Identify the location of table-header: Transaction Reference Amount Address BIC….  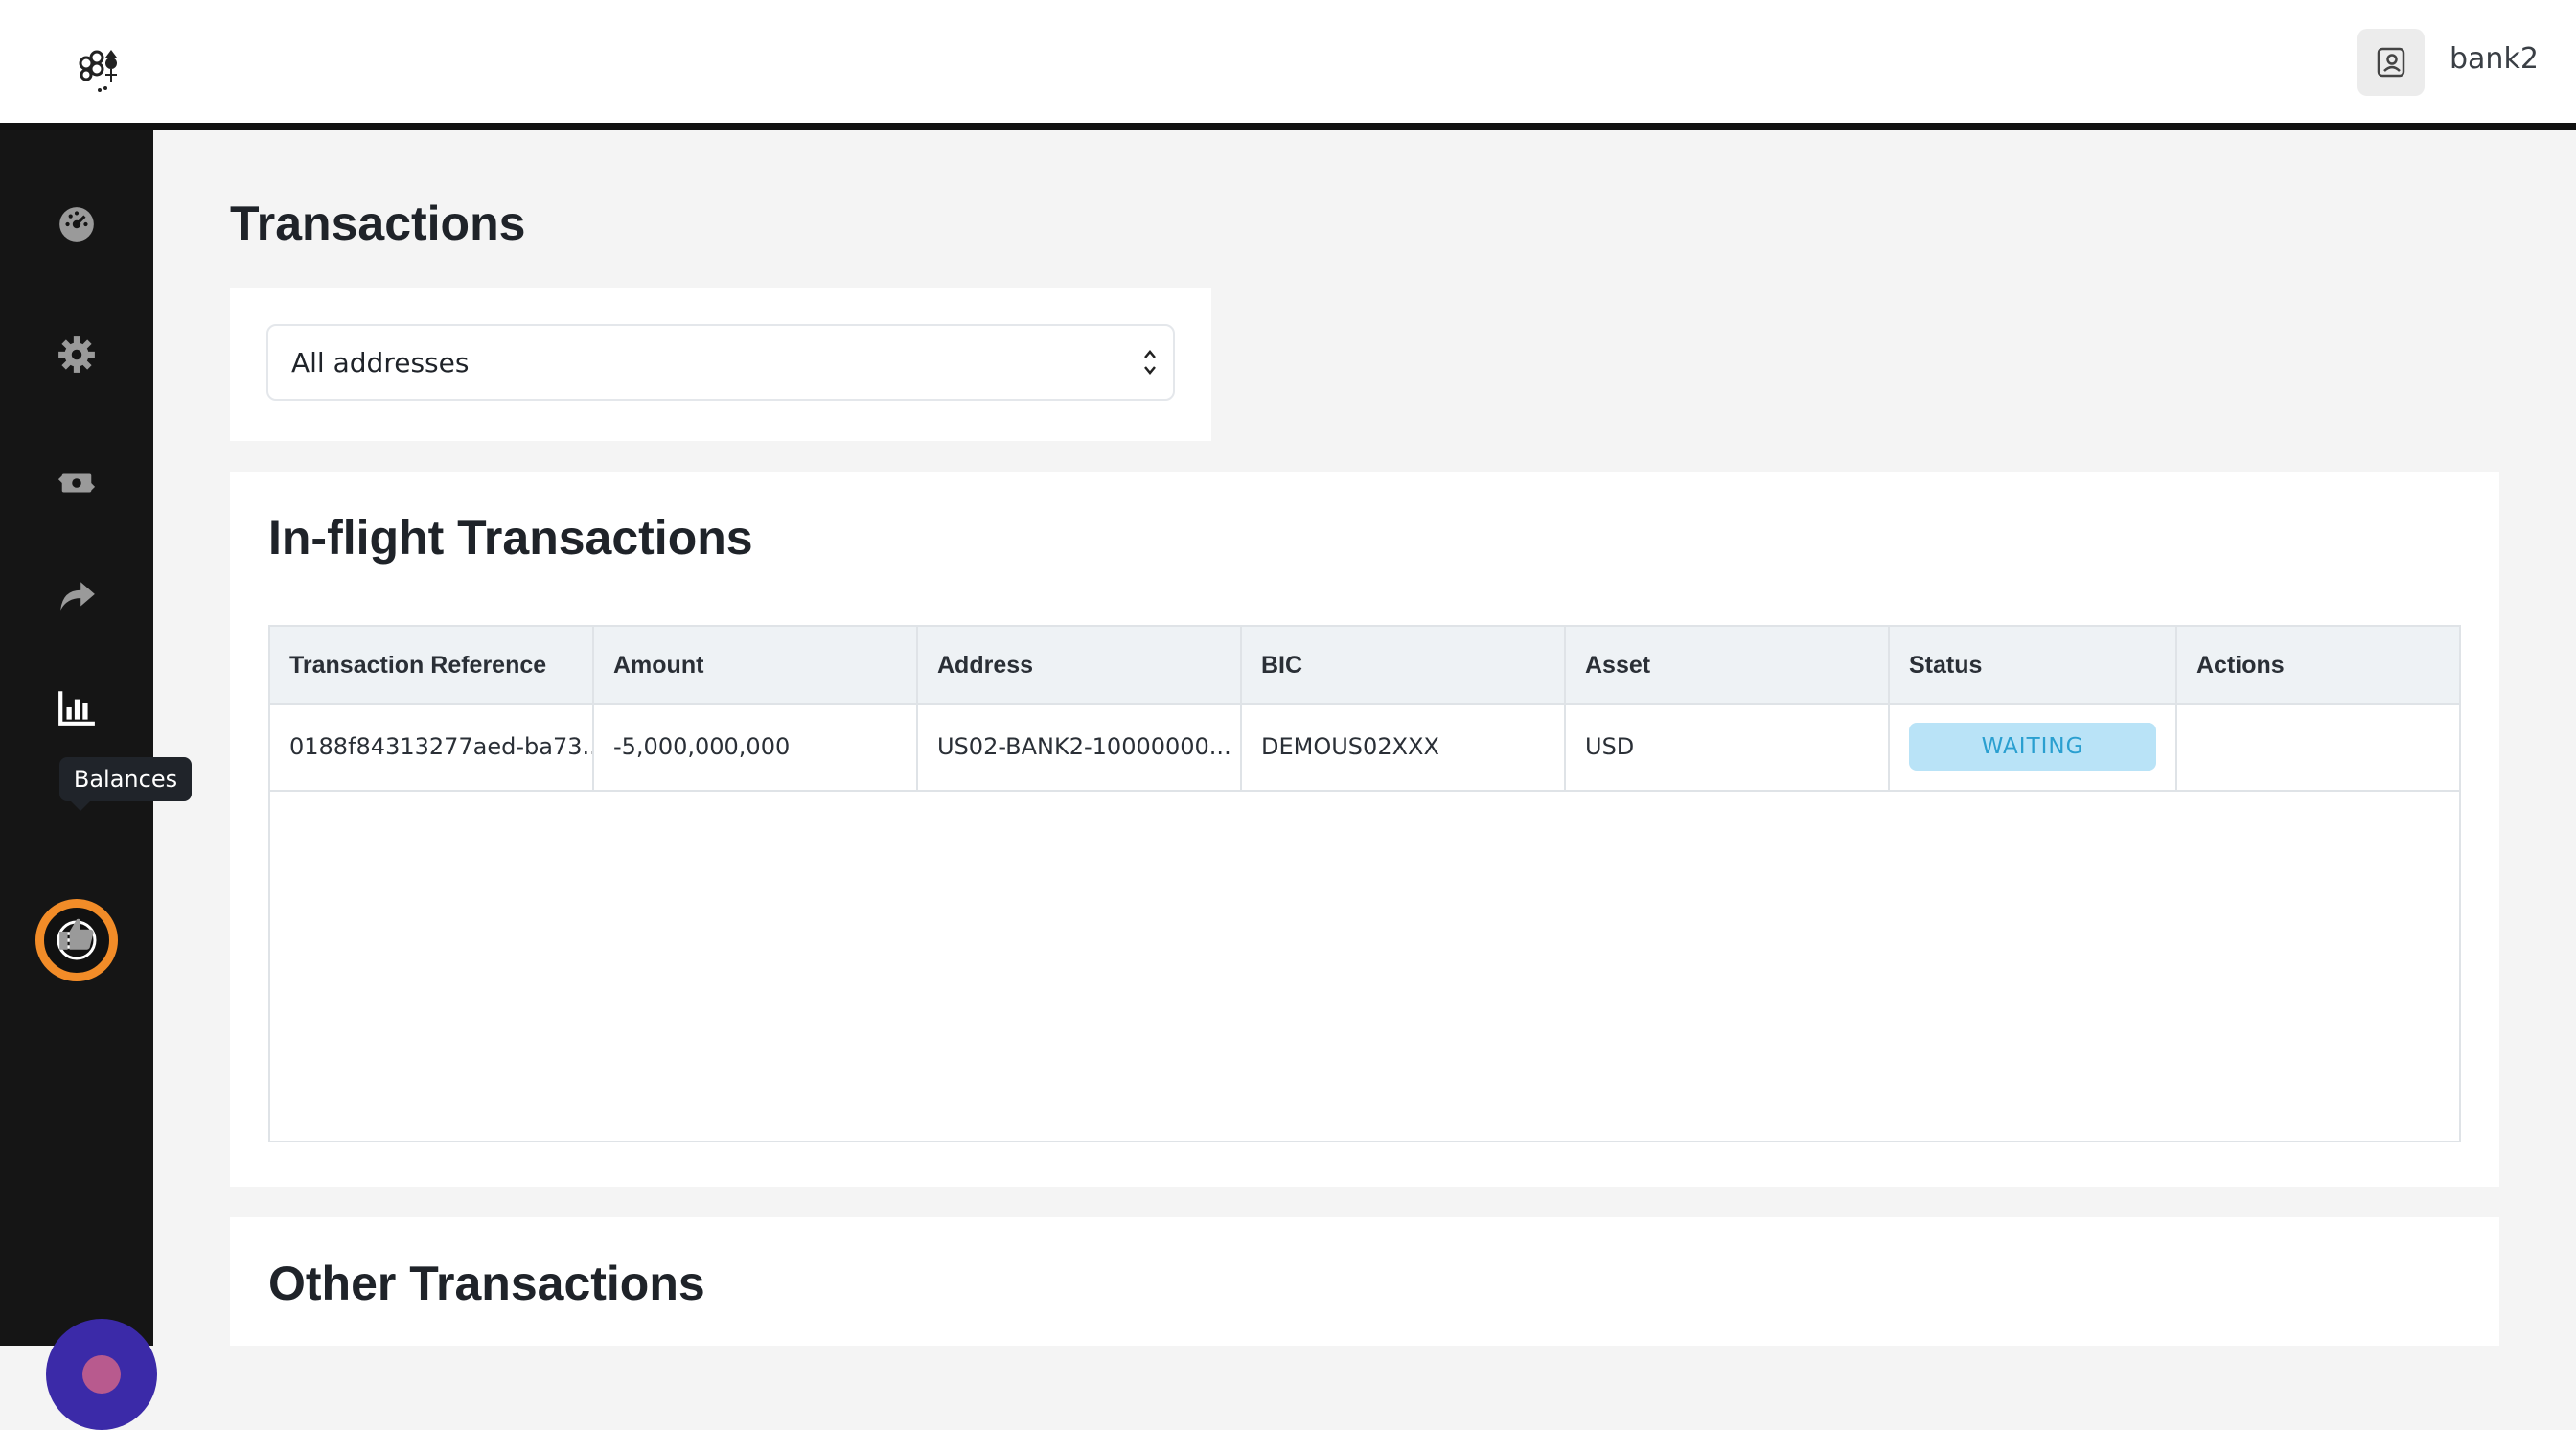
(1364, 666).